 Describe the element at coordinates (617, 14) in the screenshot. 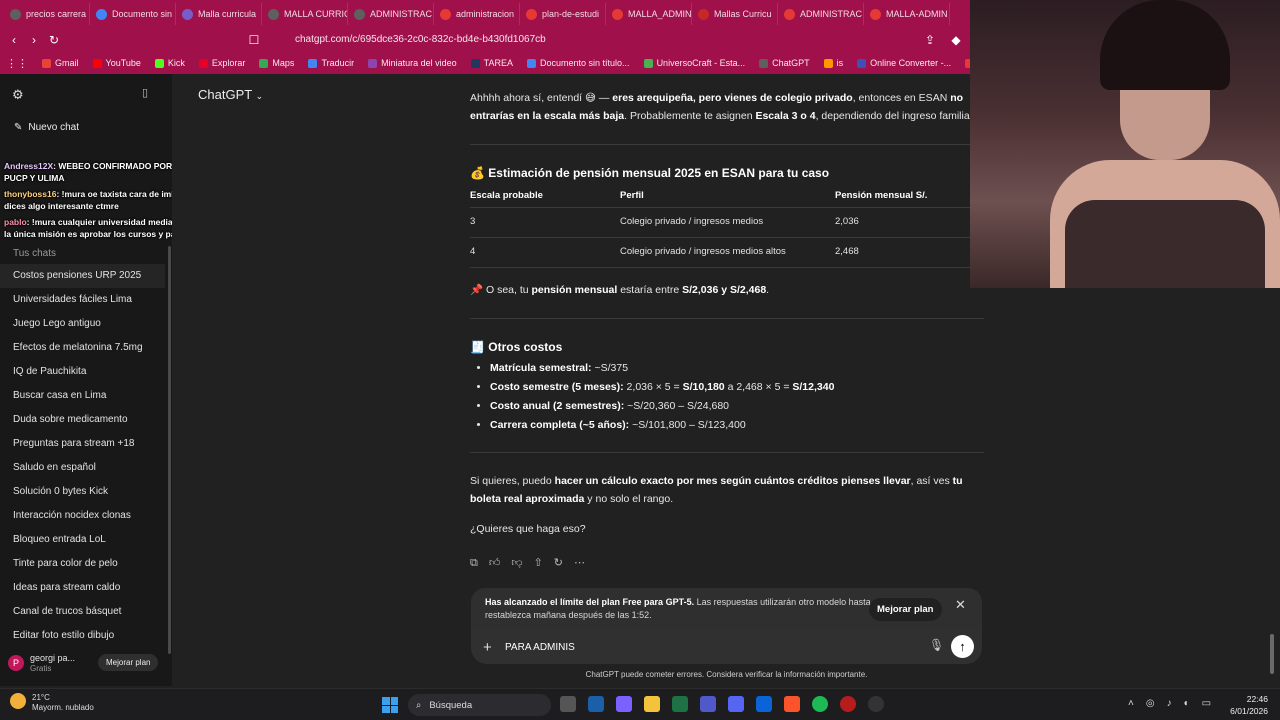

I see `pdf-icon` at that location.